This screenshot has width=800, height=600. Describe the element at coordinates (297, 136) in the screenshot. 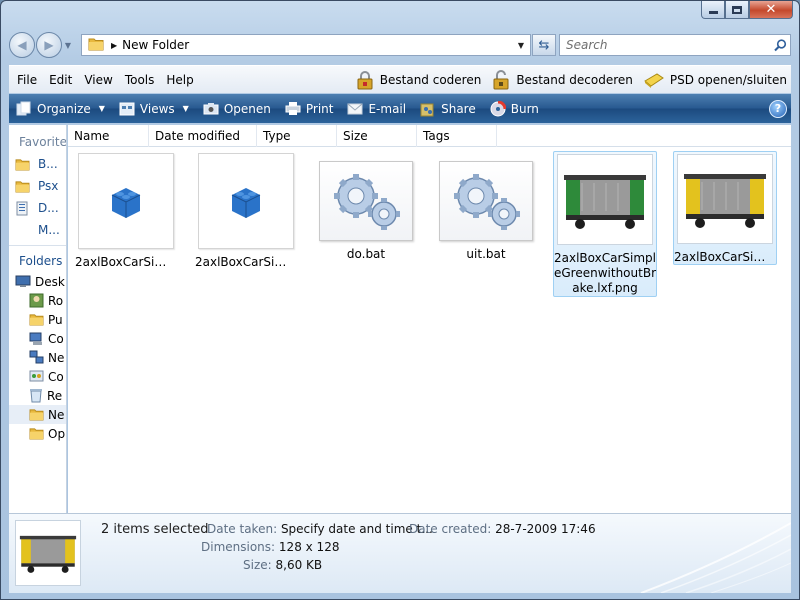

I see `column-header-type: Type` at that location.